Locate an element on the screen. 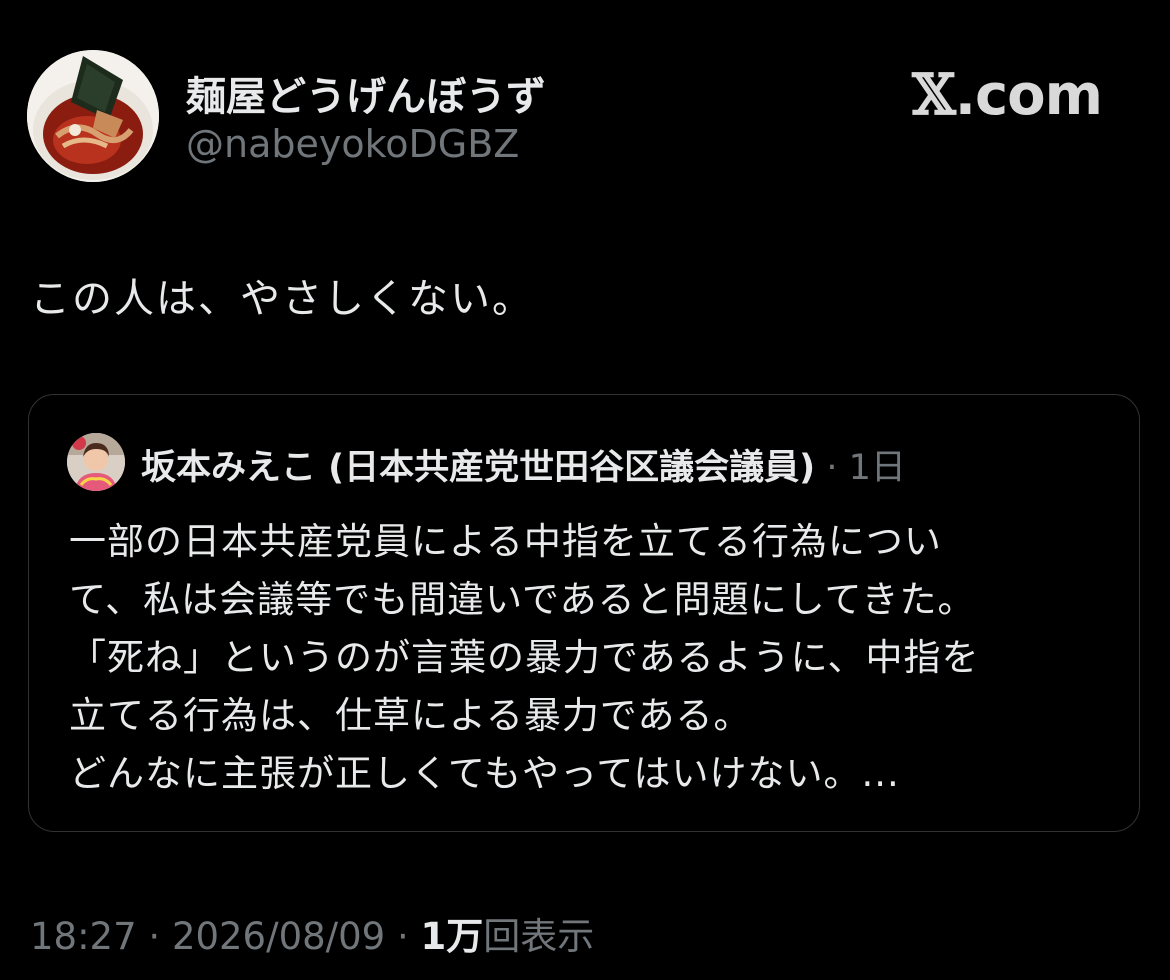 This screenshot has height=980, width=1170. x-logo-suffix: .com is located at coordinates (1028, 95).